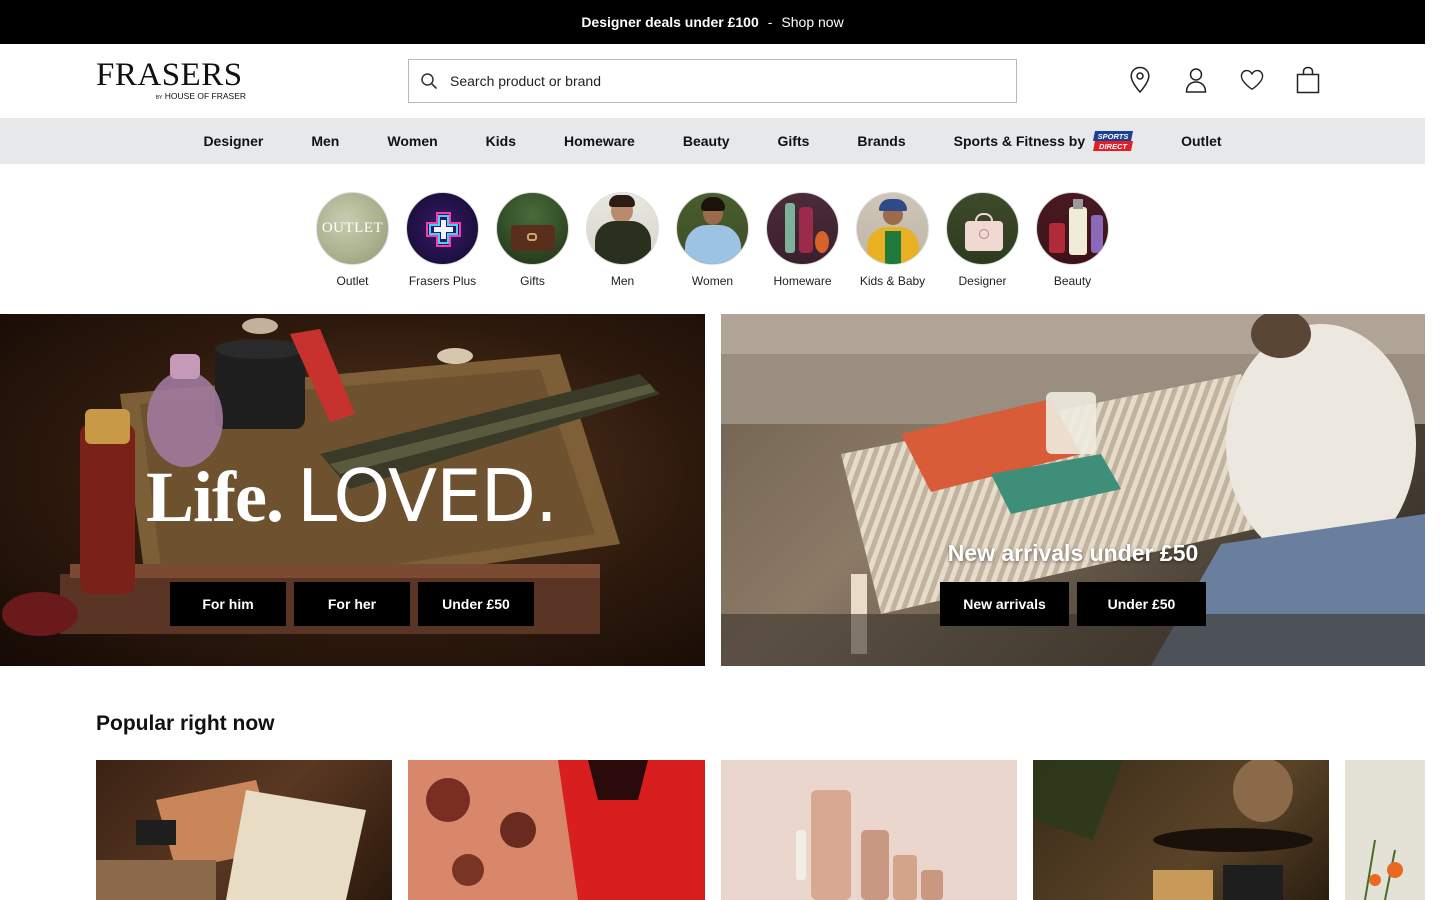 The height and width of the screenshot is (900, 1440). I want to click on promo-shop-now-link: Shop now, so click(812, 22).